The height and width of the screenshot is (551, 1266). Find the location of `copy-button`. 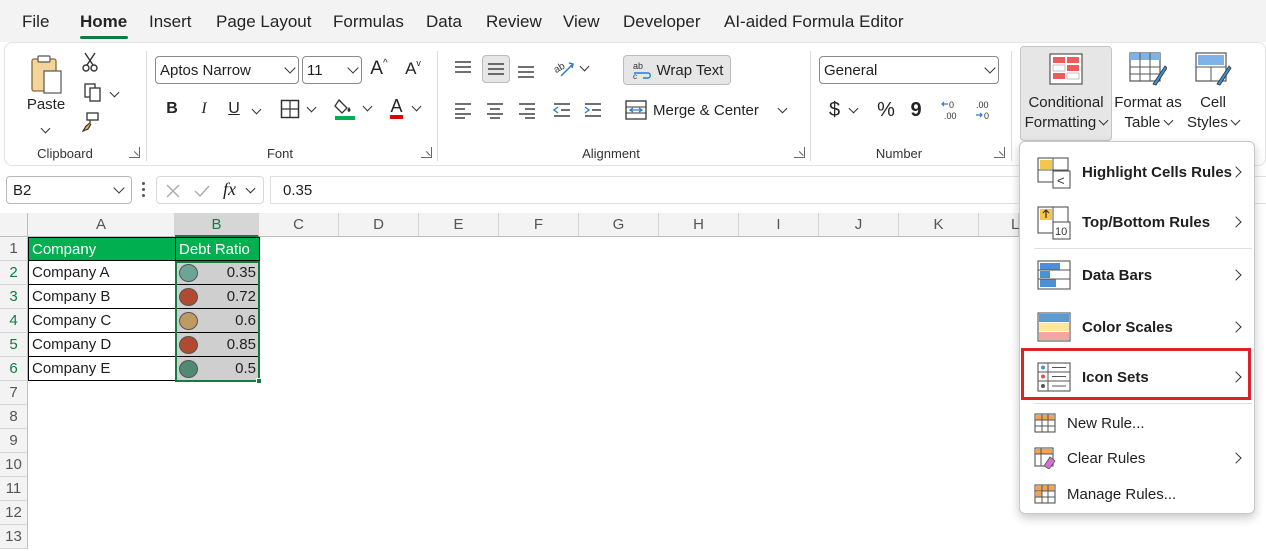

copy-button is located at coordinates (100, 92).